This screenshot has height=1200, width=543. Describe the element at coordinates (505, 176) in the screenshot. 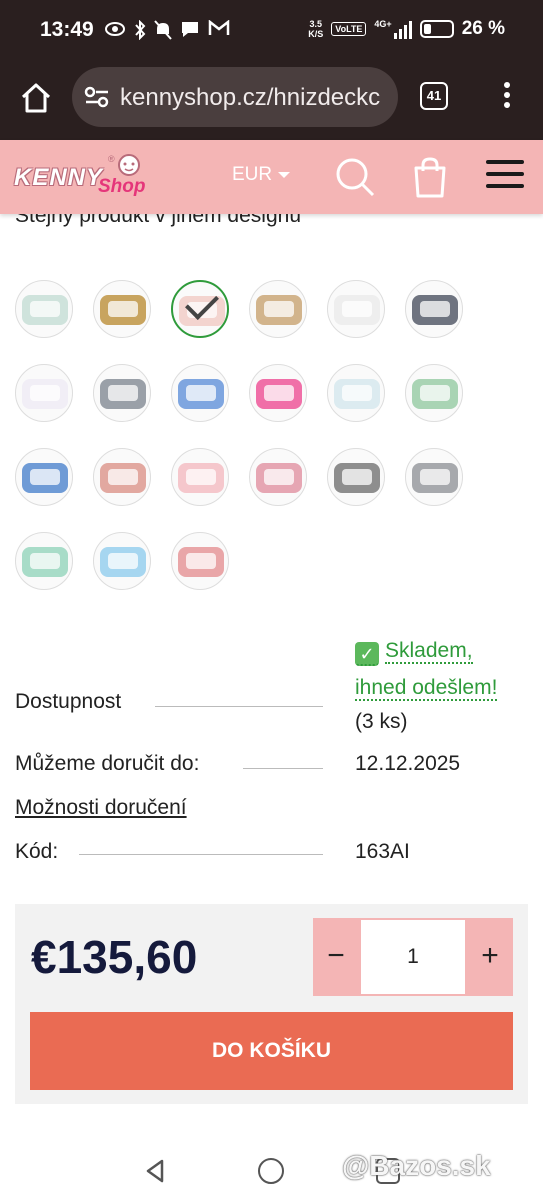

I see `hamburger-menu-icon` at that location.